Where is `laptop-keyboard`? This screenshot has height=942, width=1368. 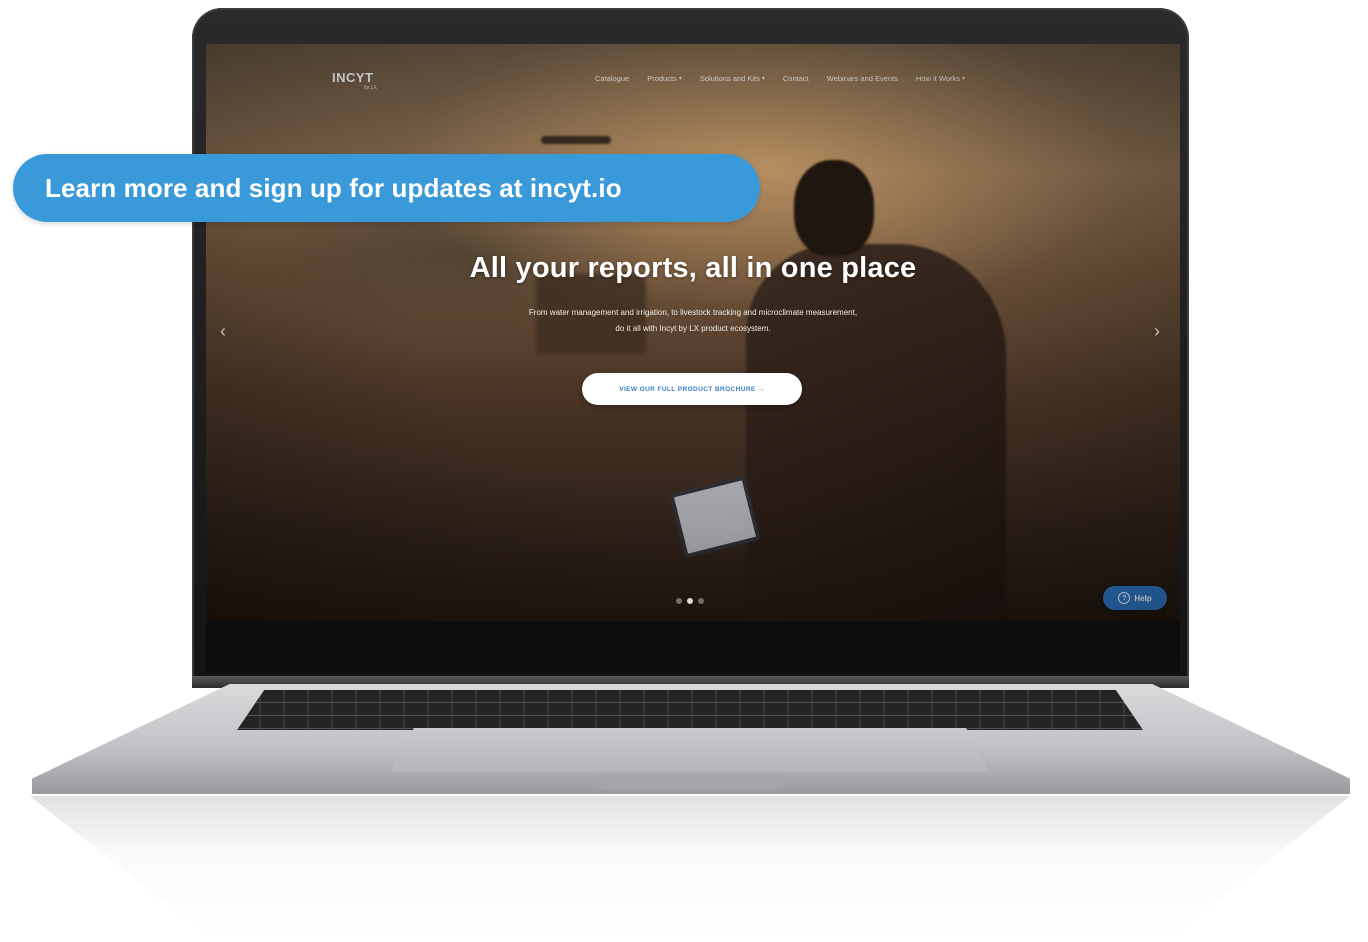 laptop-keyboard is located at coordinates (690, 710).